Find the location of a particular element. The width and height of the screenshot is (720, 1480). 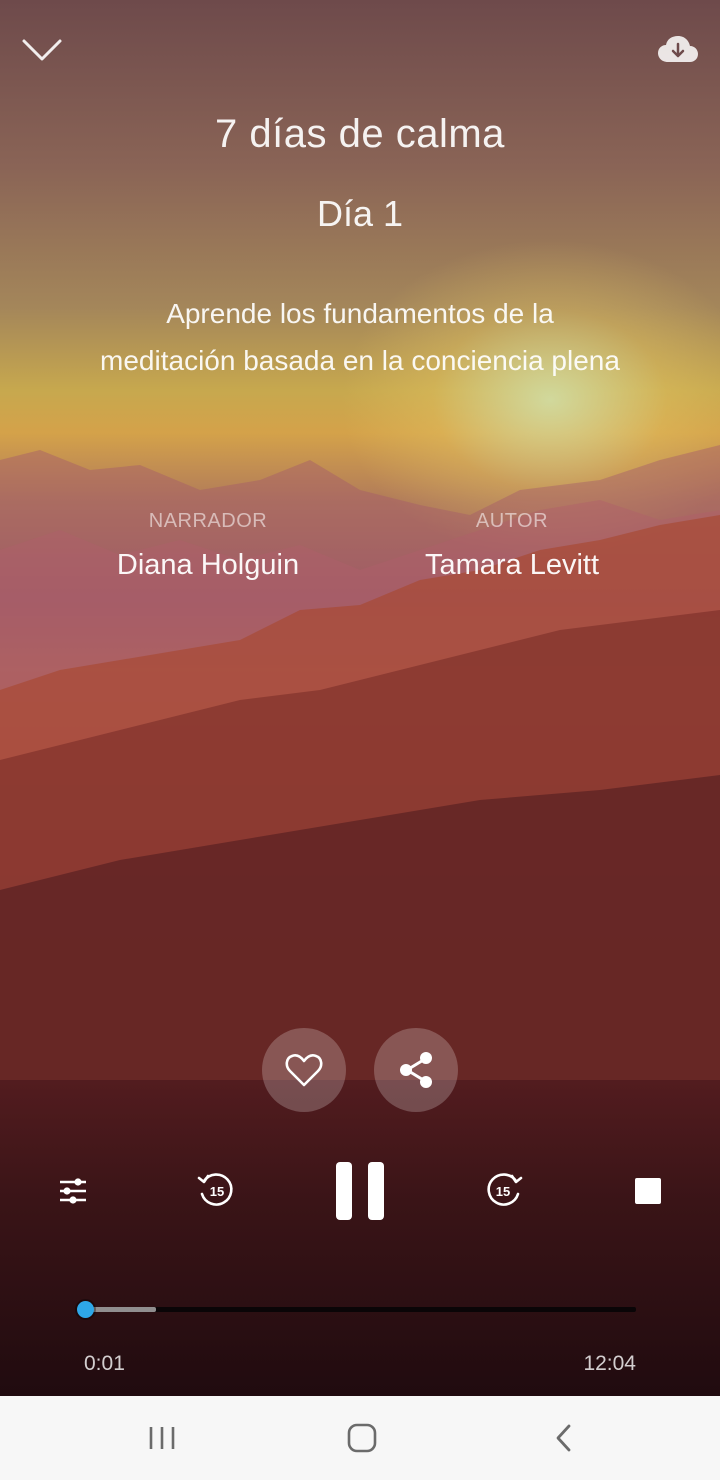

total-time: 12:04 is located at coordinates (609, 1363).